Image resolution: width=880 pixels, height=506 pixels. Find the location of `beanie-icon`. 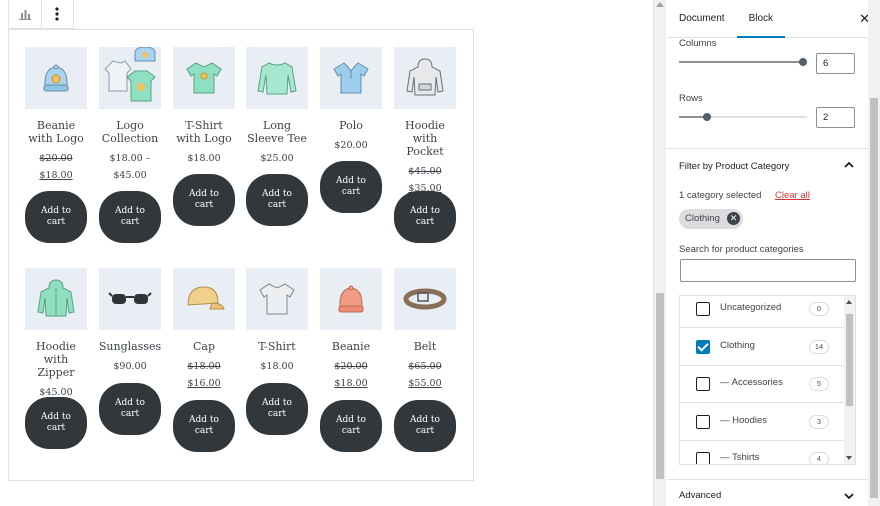

beanie-icon is located at coordinates (351, 299).